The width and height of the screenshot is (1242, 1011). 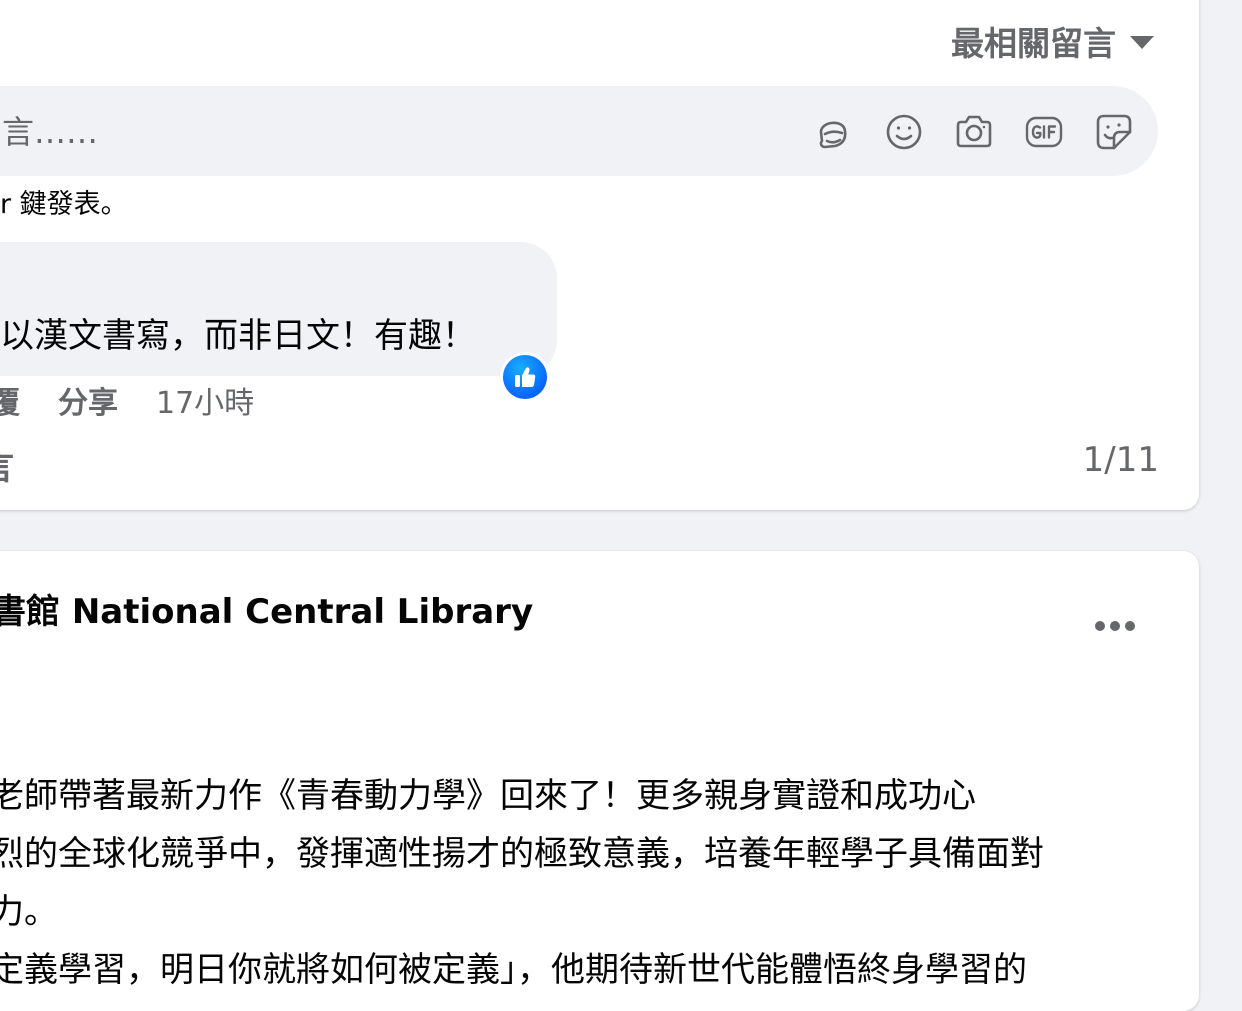 I want to click on caret-down-icon, so click(x=1142, y=42).